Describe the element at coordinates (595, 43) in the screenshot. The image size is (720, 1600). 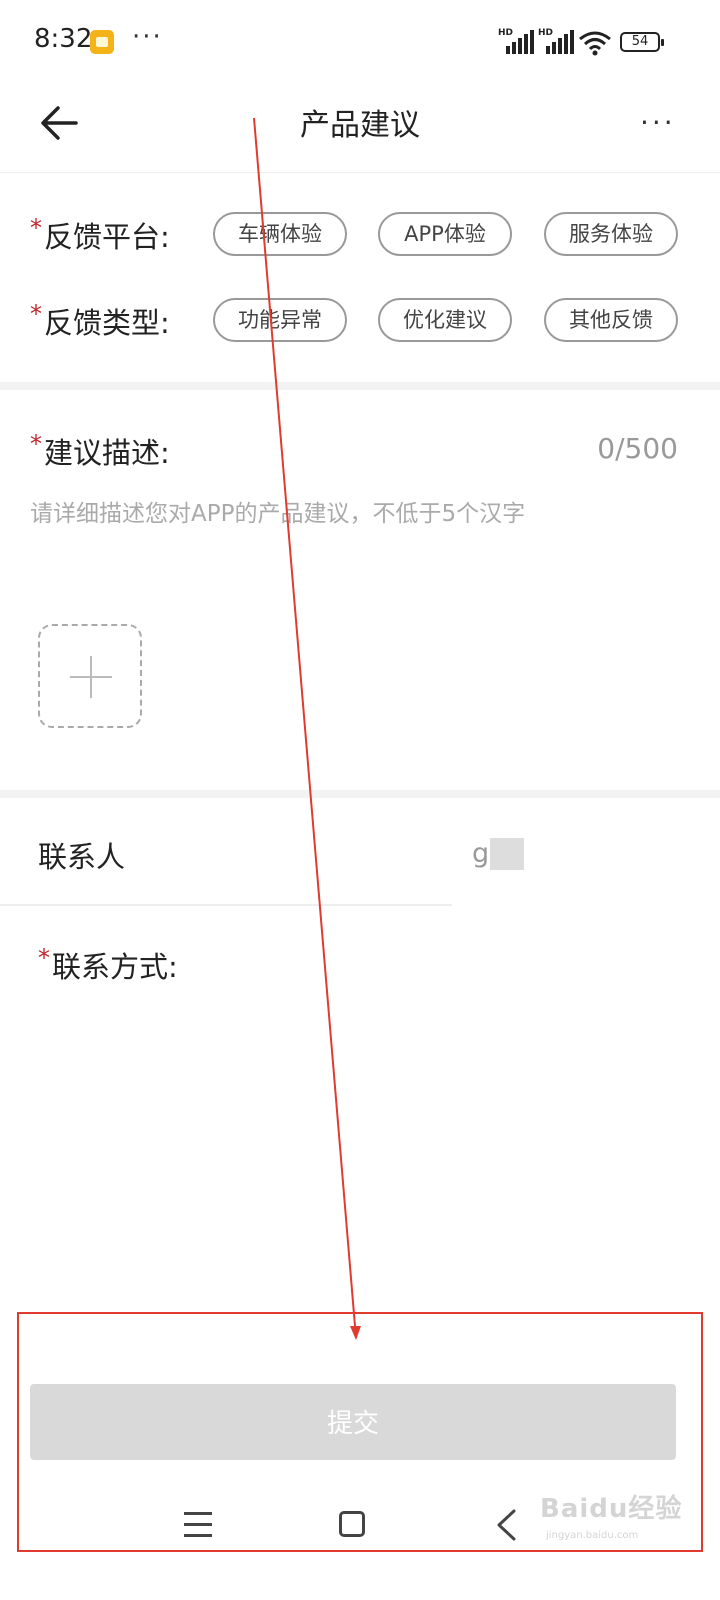
I see `wifi-icon` at that location.